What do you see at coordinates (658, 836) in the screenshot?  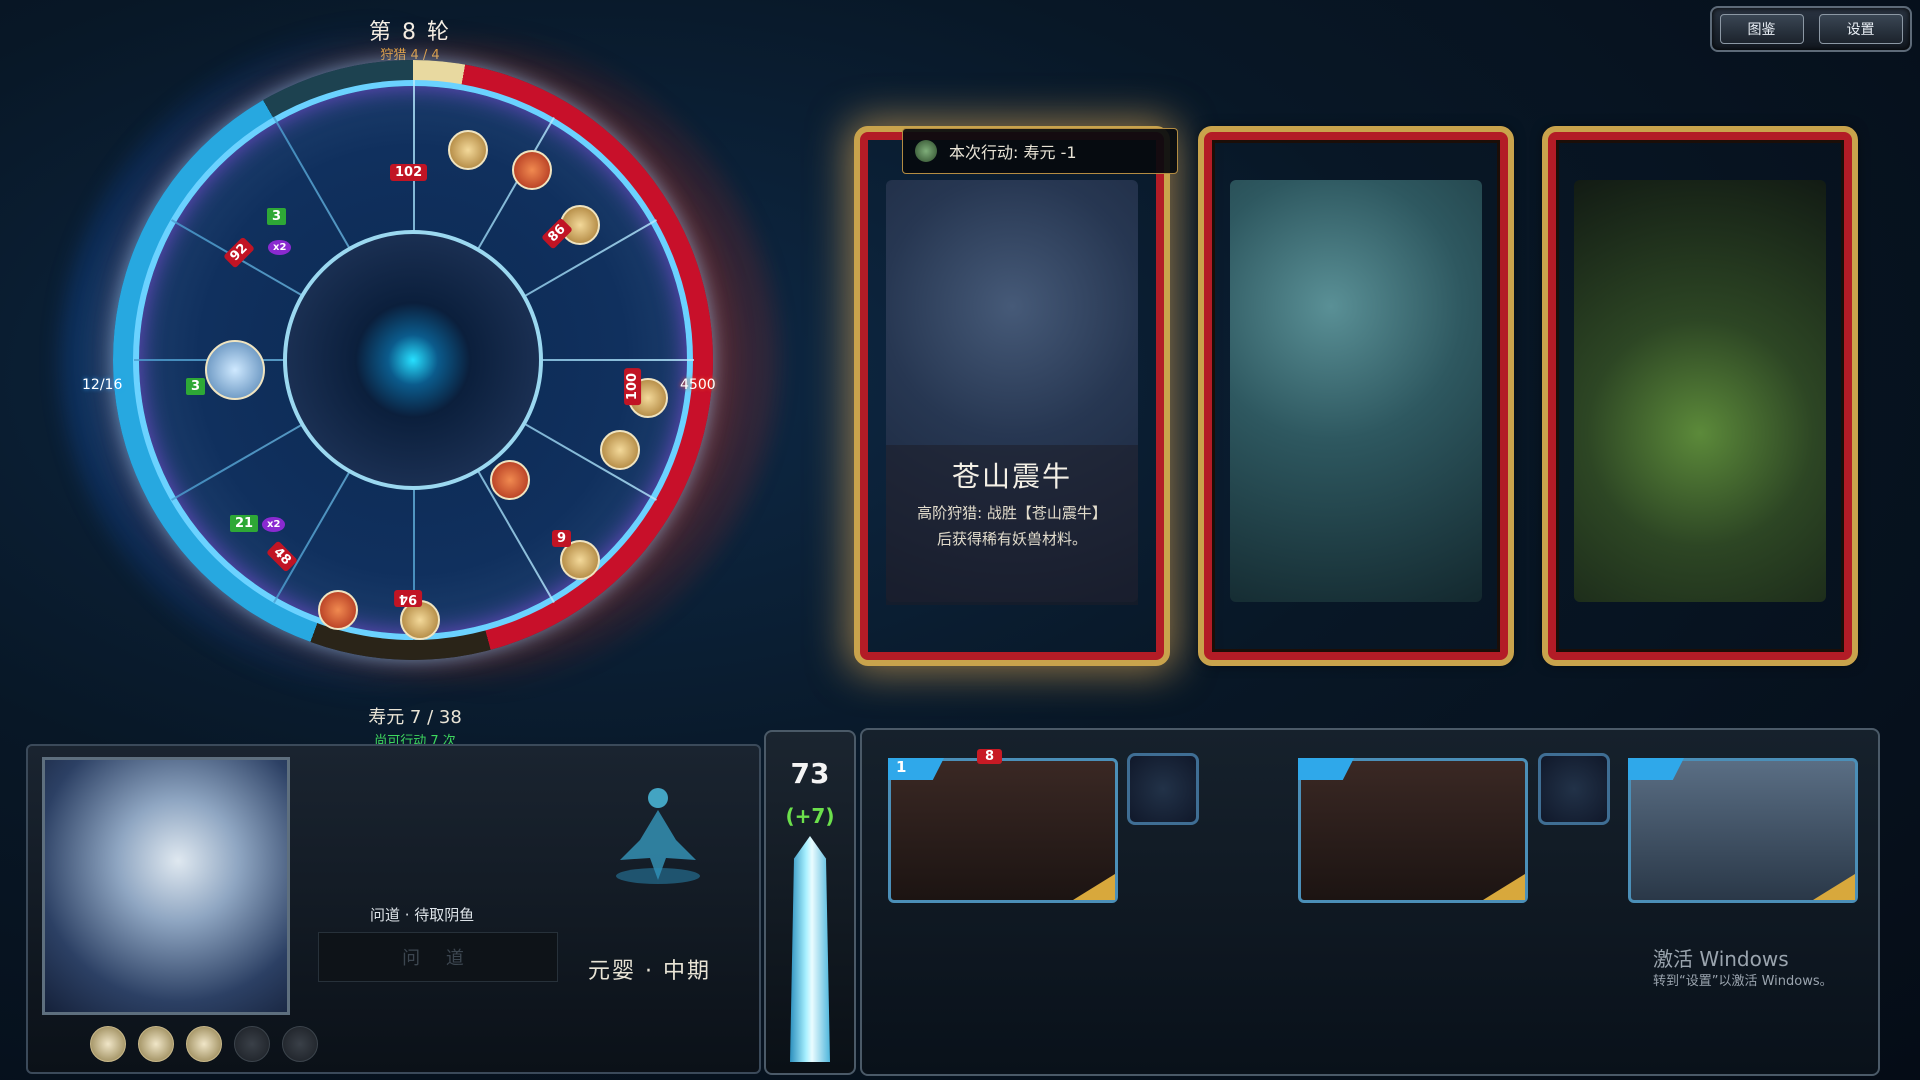 I see `meditation-icon` at bounding box center [658, 836].